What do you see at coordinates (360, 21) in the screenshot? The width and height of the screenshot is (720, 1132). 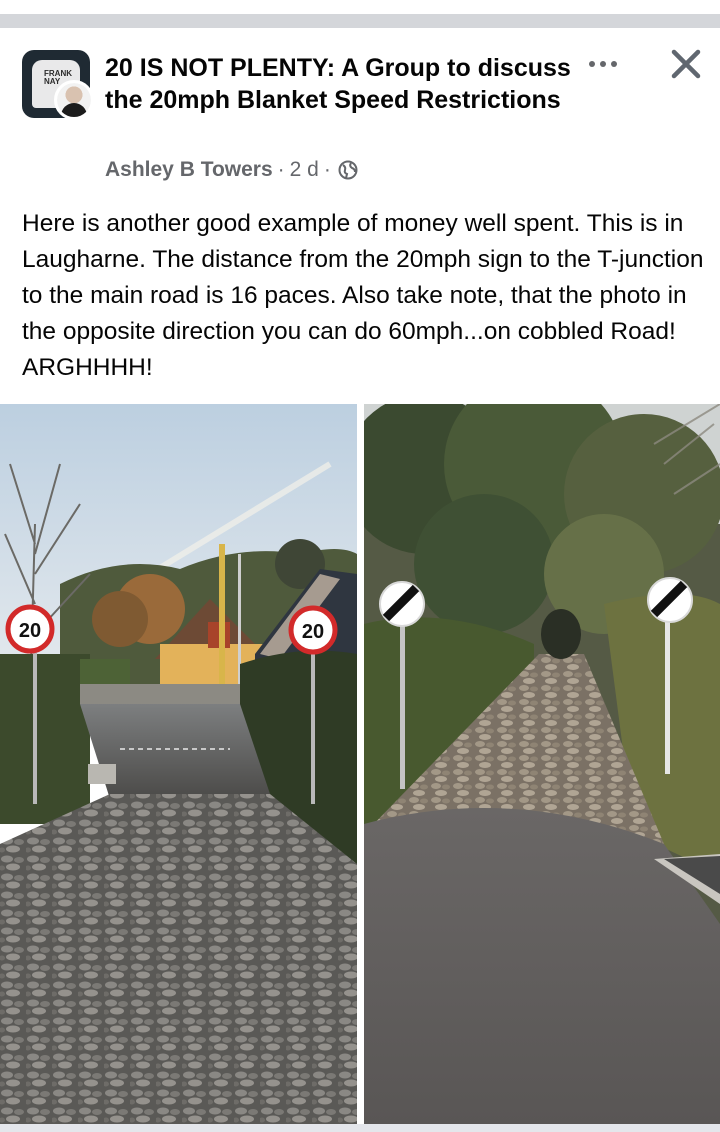 I see `top-divider` at bounding box center [360, 21].